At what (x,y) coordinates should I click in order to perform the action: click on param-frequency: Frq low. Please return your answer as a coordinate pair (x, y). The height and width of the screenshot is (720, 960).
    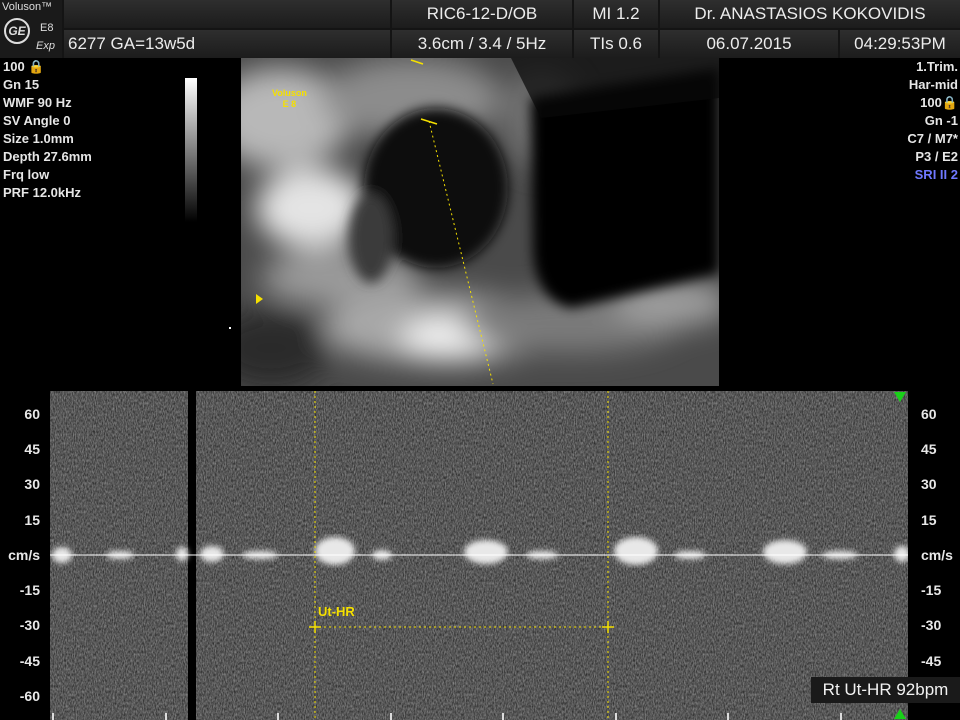
    Looking at the image, I should click on (26, 174).